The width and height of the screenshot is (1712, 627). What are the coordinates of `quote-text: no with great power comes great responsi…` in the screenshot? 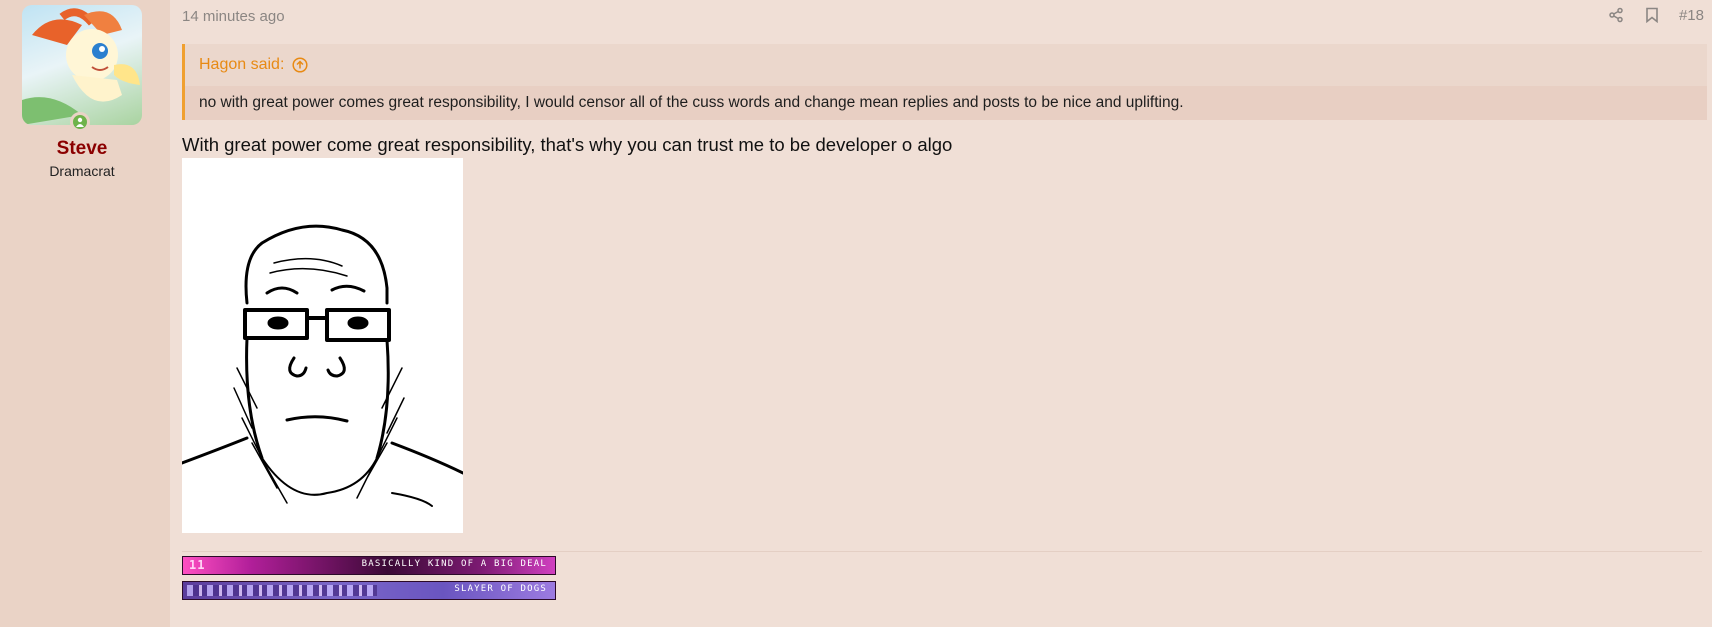 It's located at (946, 103).